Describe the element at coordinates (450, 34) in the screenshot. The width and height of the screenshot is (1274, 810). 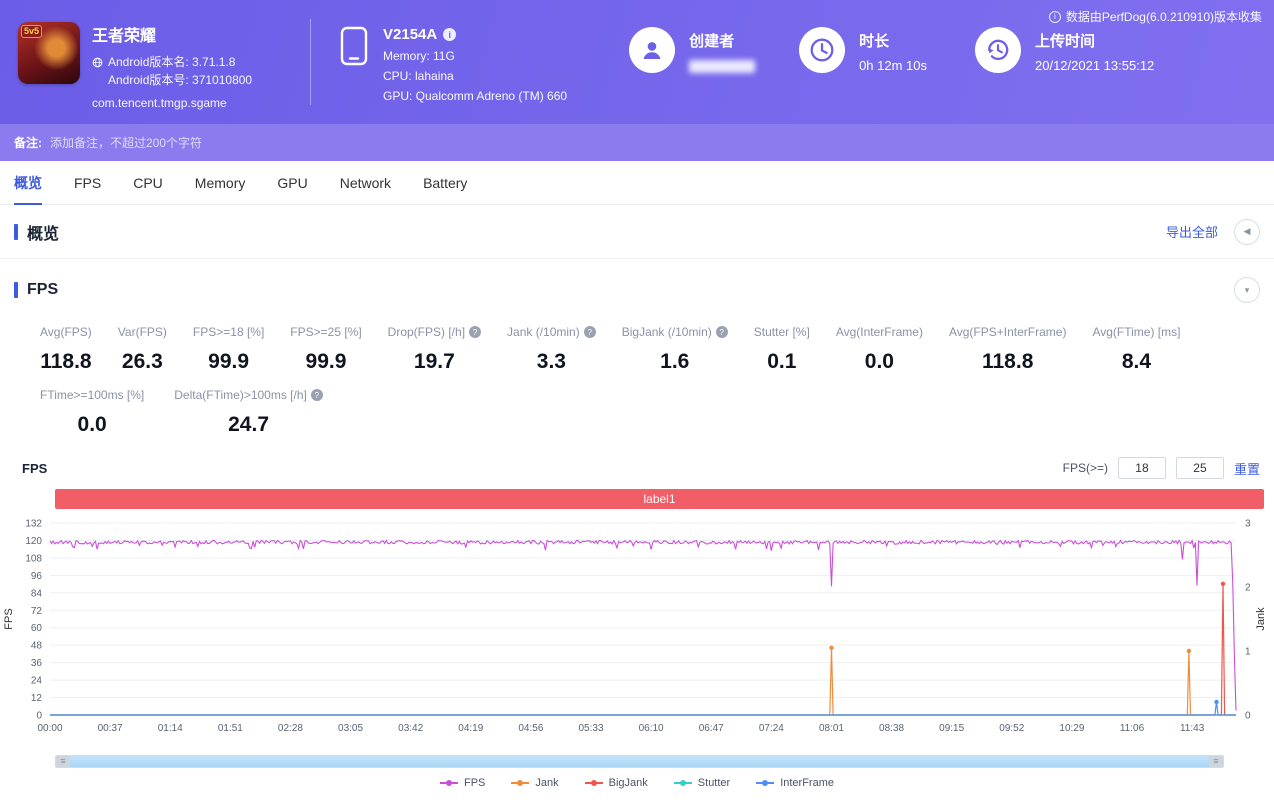
I see `device-info-icon: i` at that location.